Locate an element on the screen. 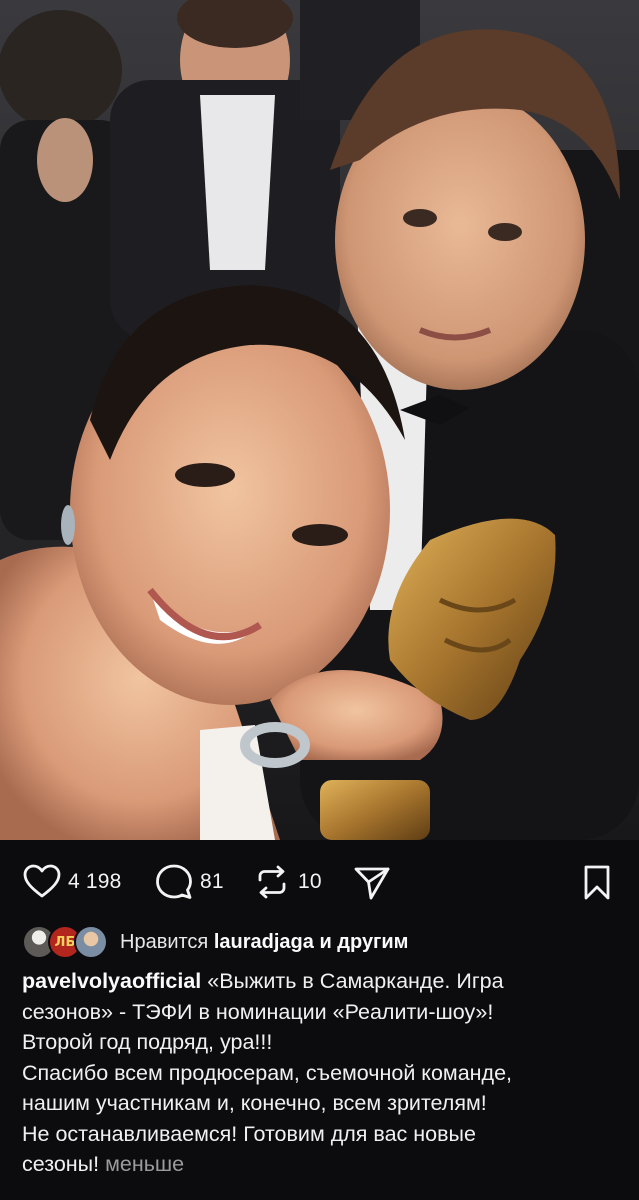  show-less-link: меньше is located at coordinates (144, 1164).